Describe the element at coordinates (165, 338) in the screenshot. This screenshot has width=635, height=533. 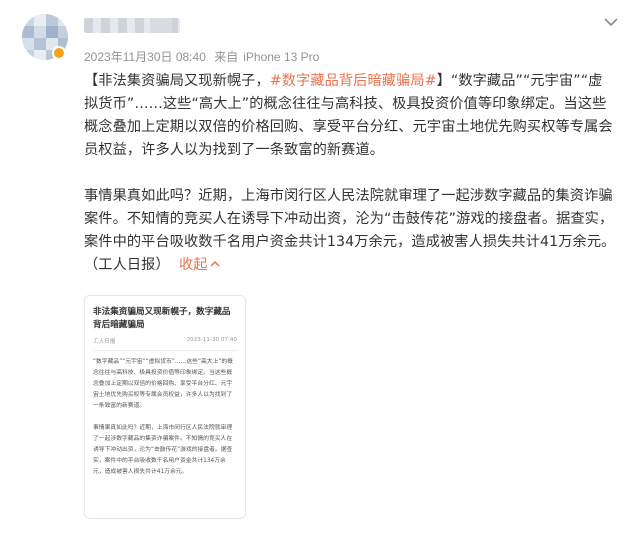
I see `card-source-row: 工人日报 2023-11-30 07:40` at that location.